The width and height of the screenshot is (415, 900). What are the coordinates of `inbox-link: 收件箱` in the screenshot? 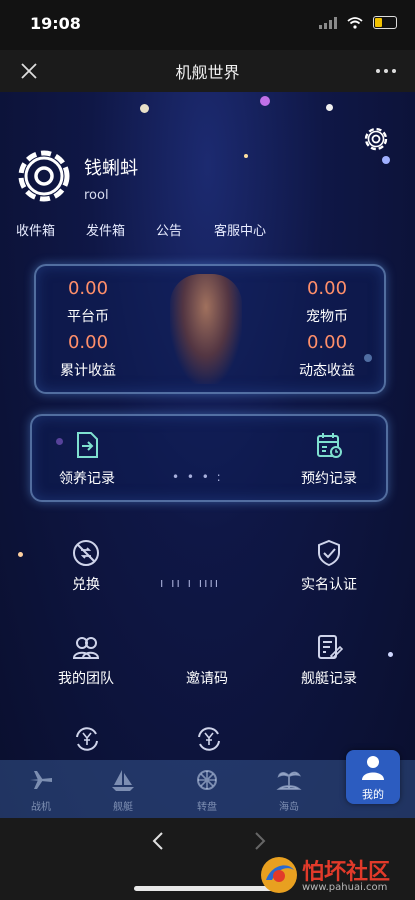 It's located at (35, 229).